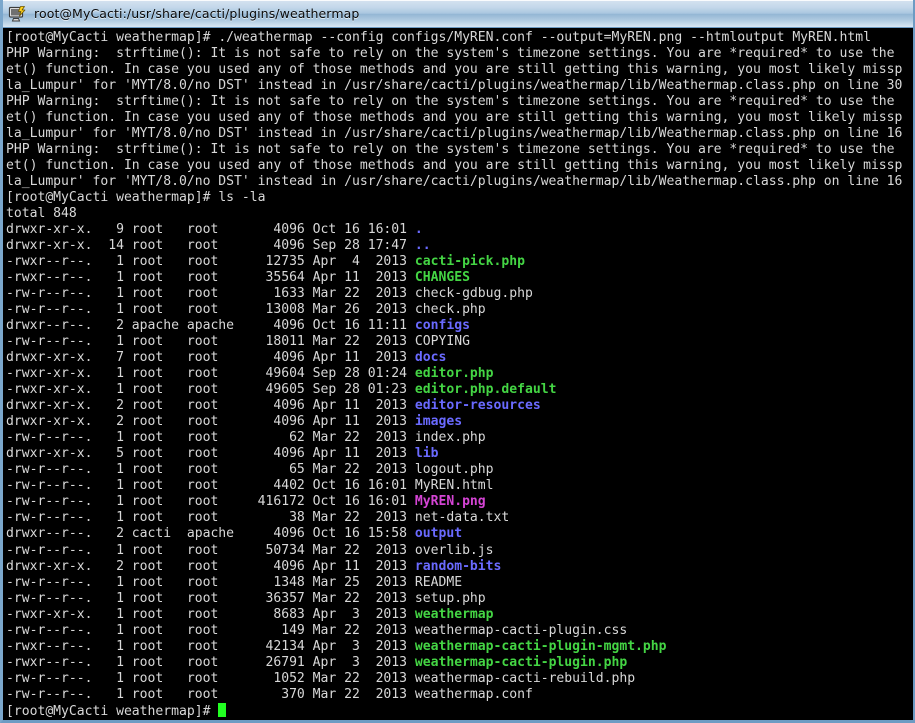 This screenshot has width=915, height=723. I want to click on listing-file-name: MyREN.png, so click(450, 502).